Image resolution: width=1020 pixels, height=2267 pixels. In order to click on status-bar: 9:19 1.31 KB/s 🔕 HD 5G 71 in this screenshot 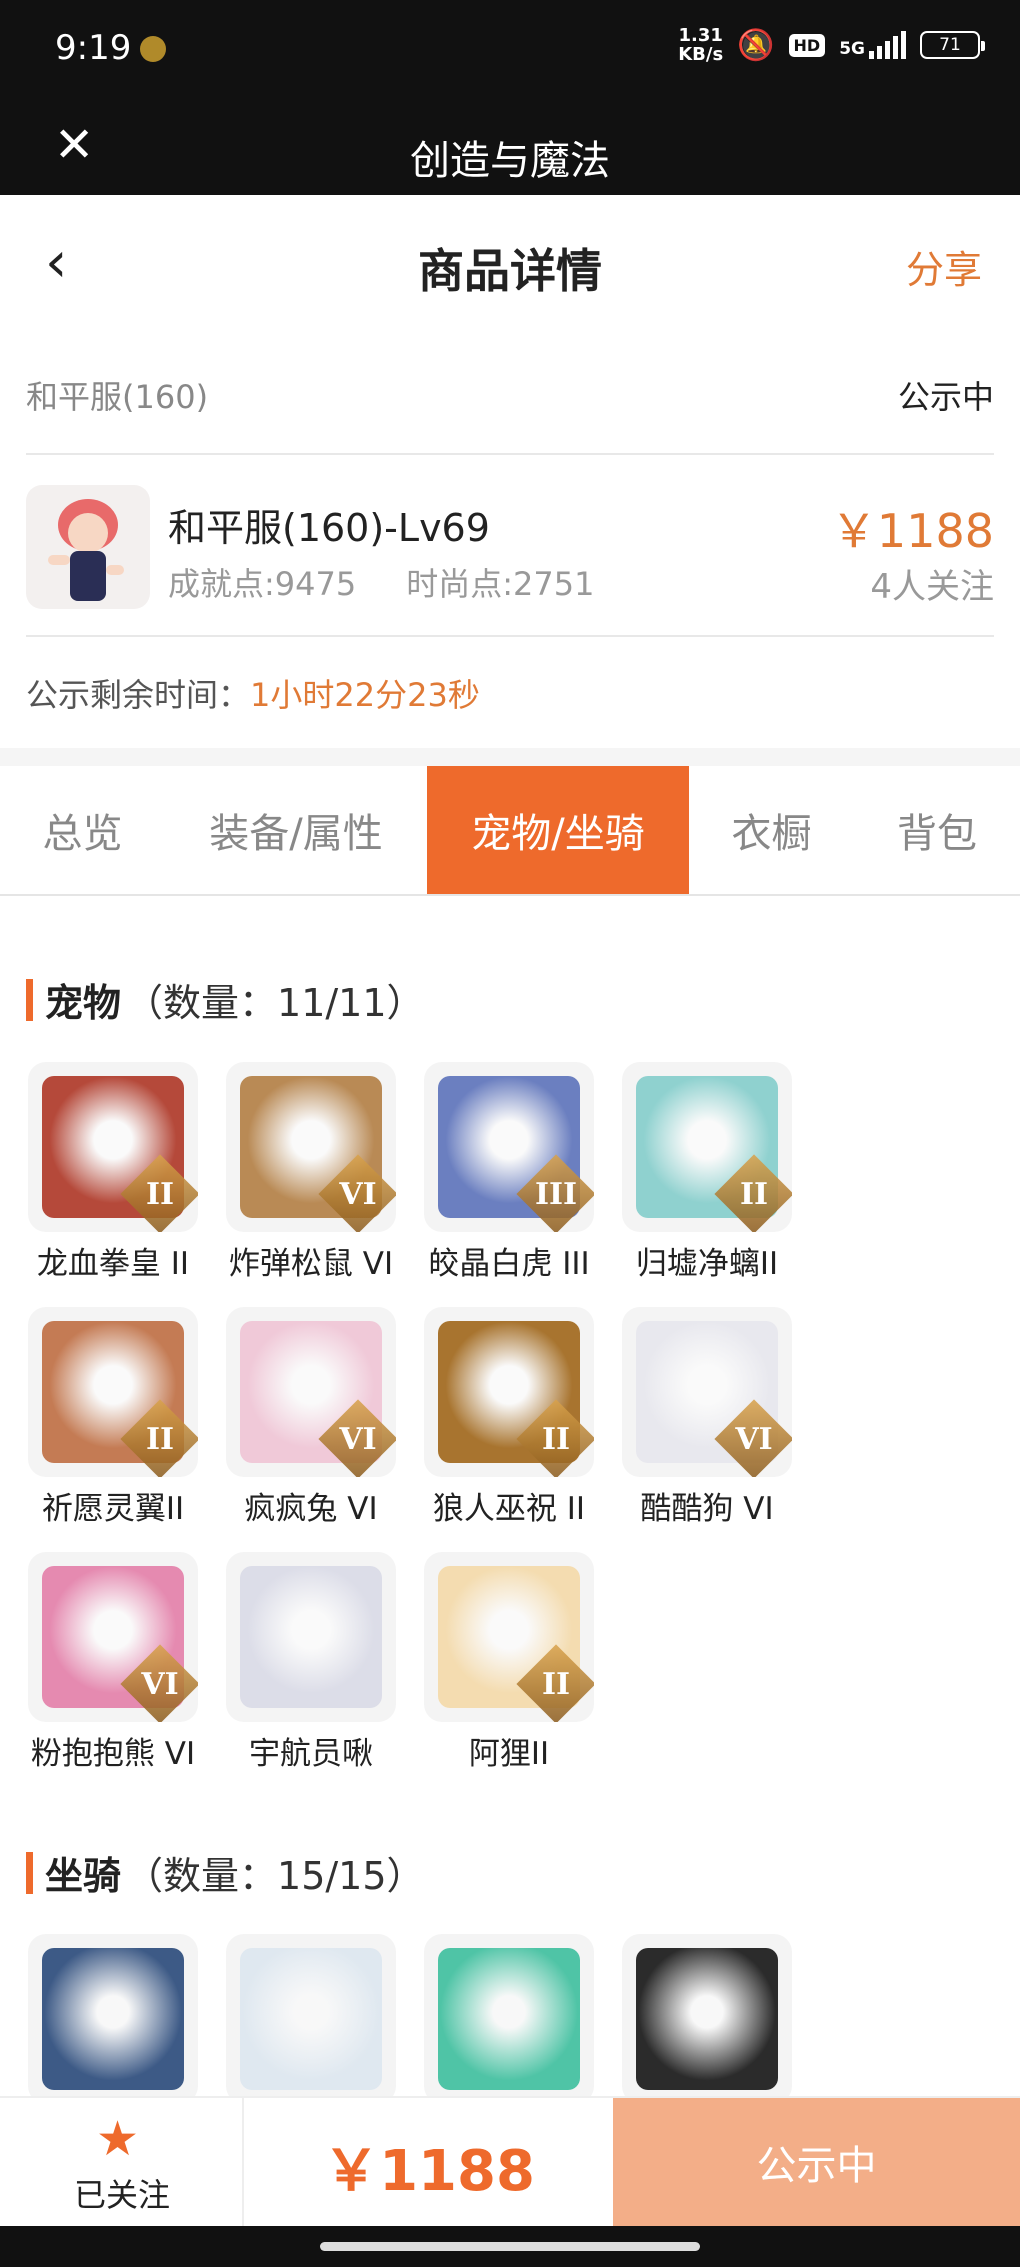, I will do `click(510, 50)`.